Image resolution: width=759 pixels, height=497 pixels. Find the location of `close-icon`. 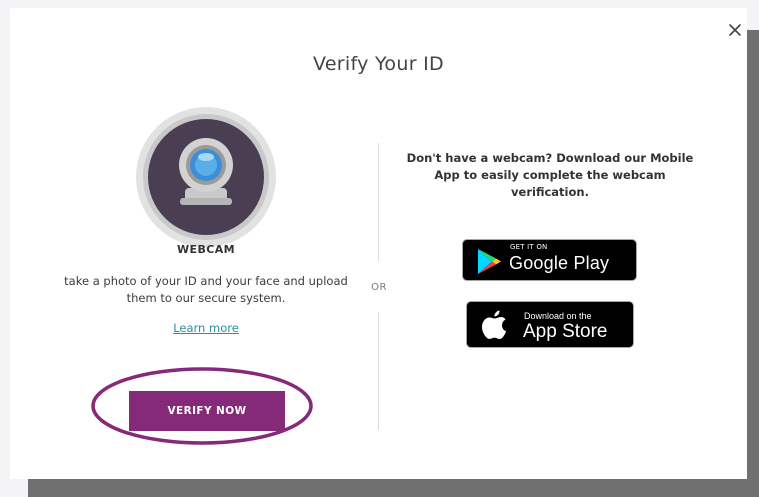

close-icon is located at coordinates (735, 30).